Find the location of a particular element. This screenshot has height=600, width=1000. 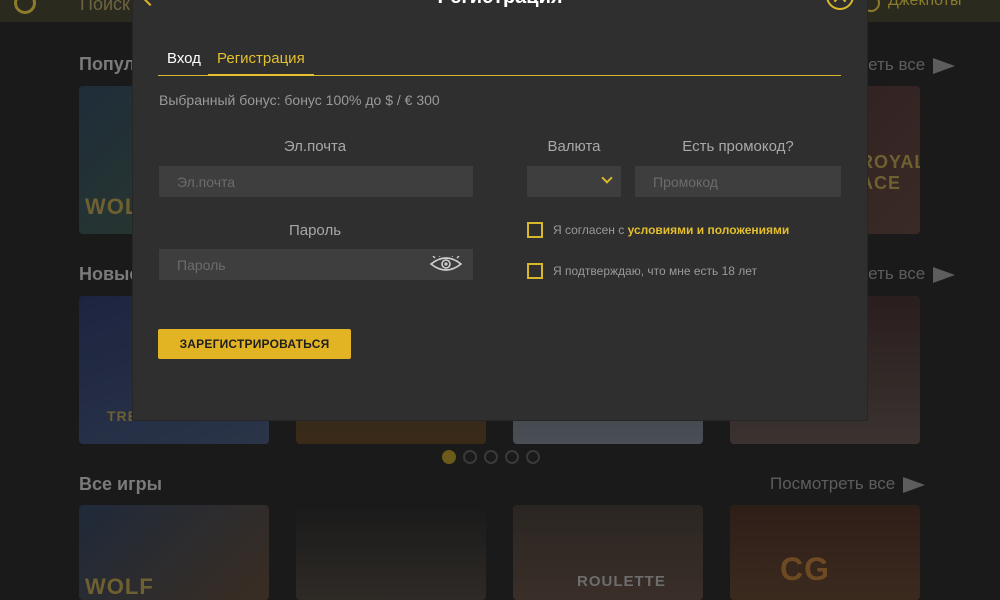

see-all-all: Посмотреть все is located at coordinates (848, 484).